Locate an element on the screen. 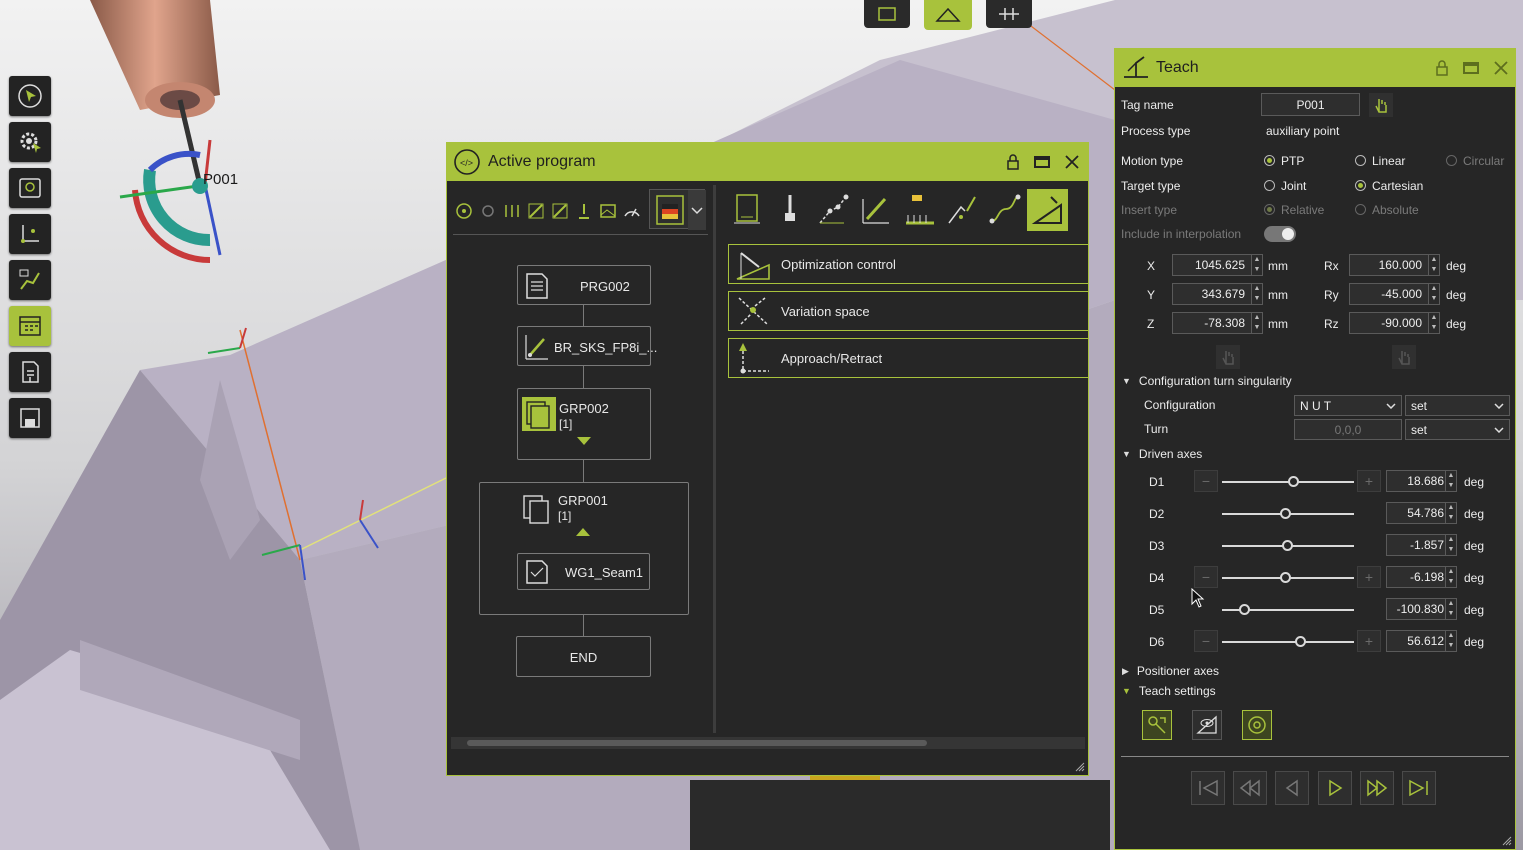 The width and height of the screenshot is (1523, 850). path-tool-button is located at coordinates (30, 280).